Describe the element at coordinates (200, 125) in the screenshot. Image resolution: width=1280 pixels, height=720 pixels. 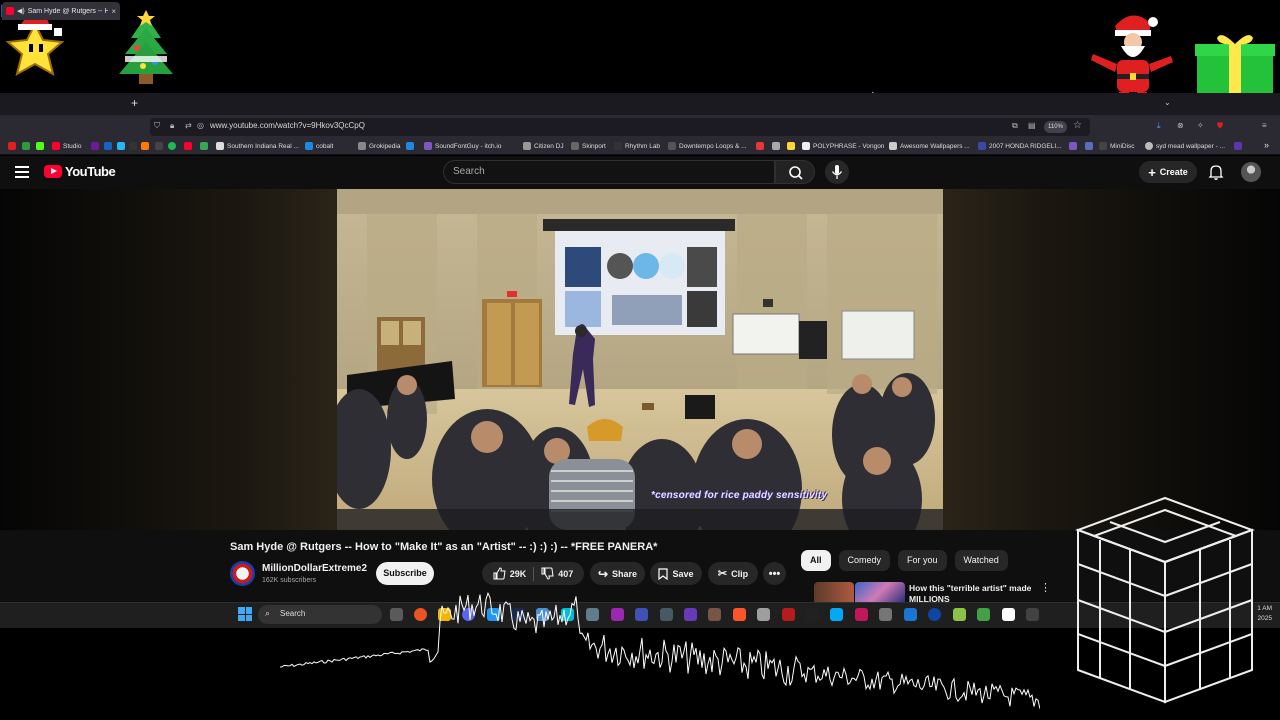
I see `camera-icon: ◎` at that location.